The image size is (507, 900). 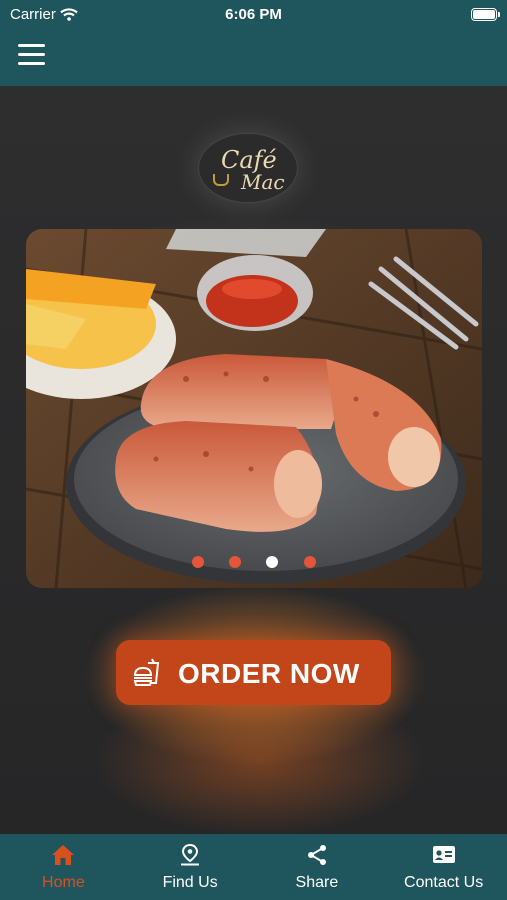 I want to click on tab-home-label: Home, so click(x=63, y=882).